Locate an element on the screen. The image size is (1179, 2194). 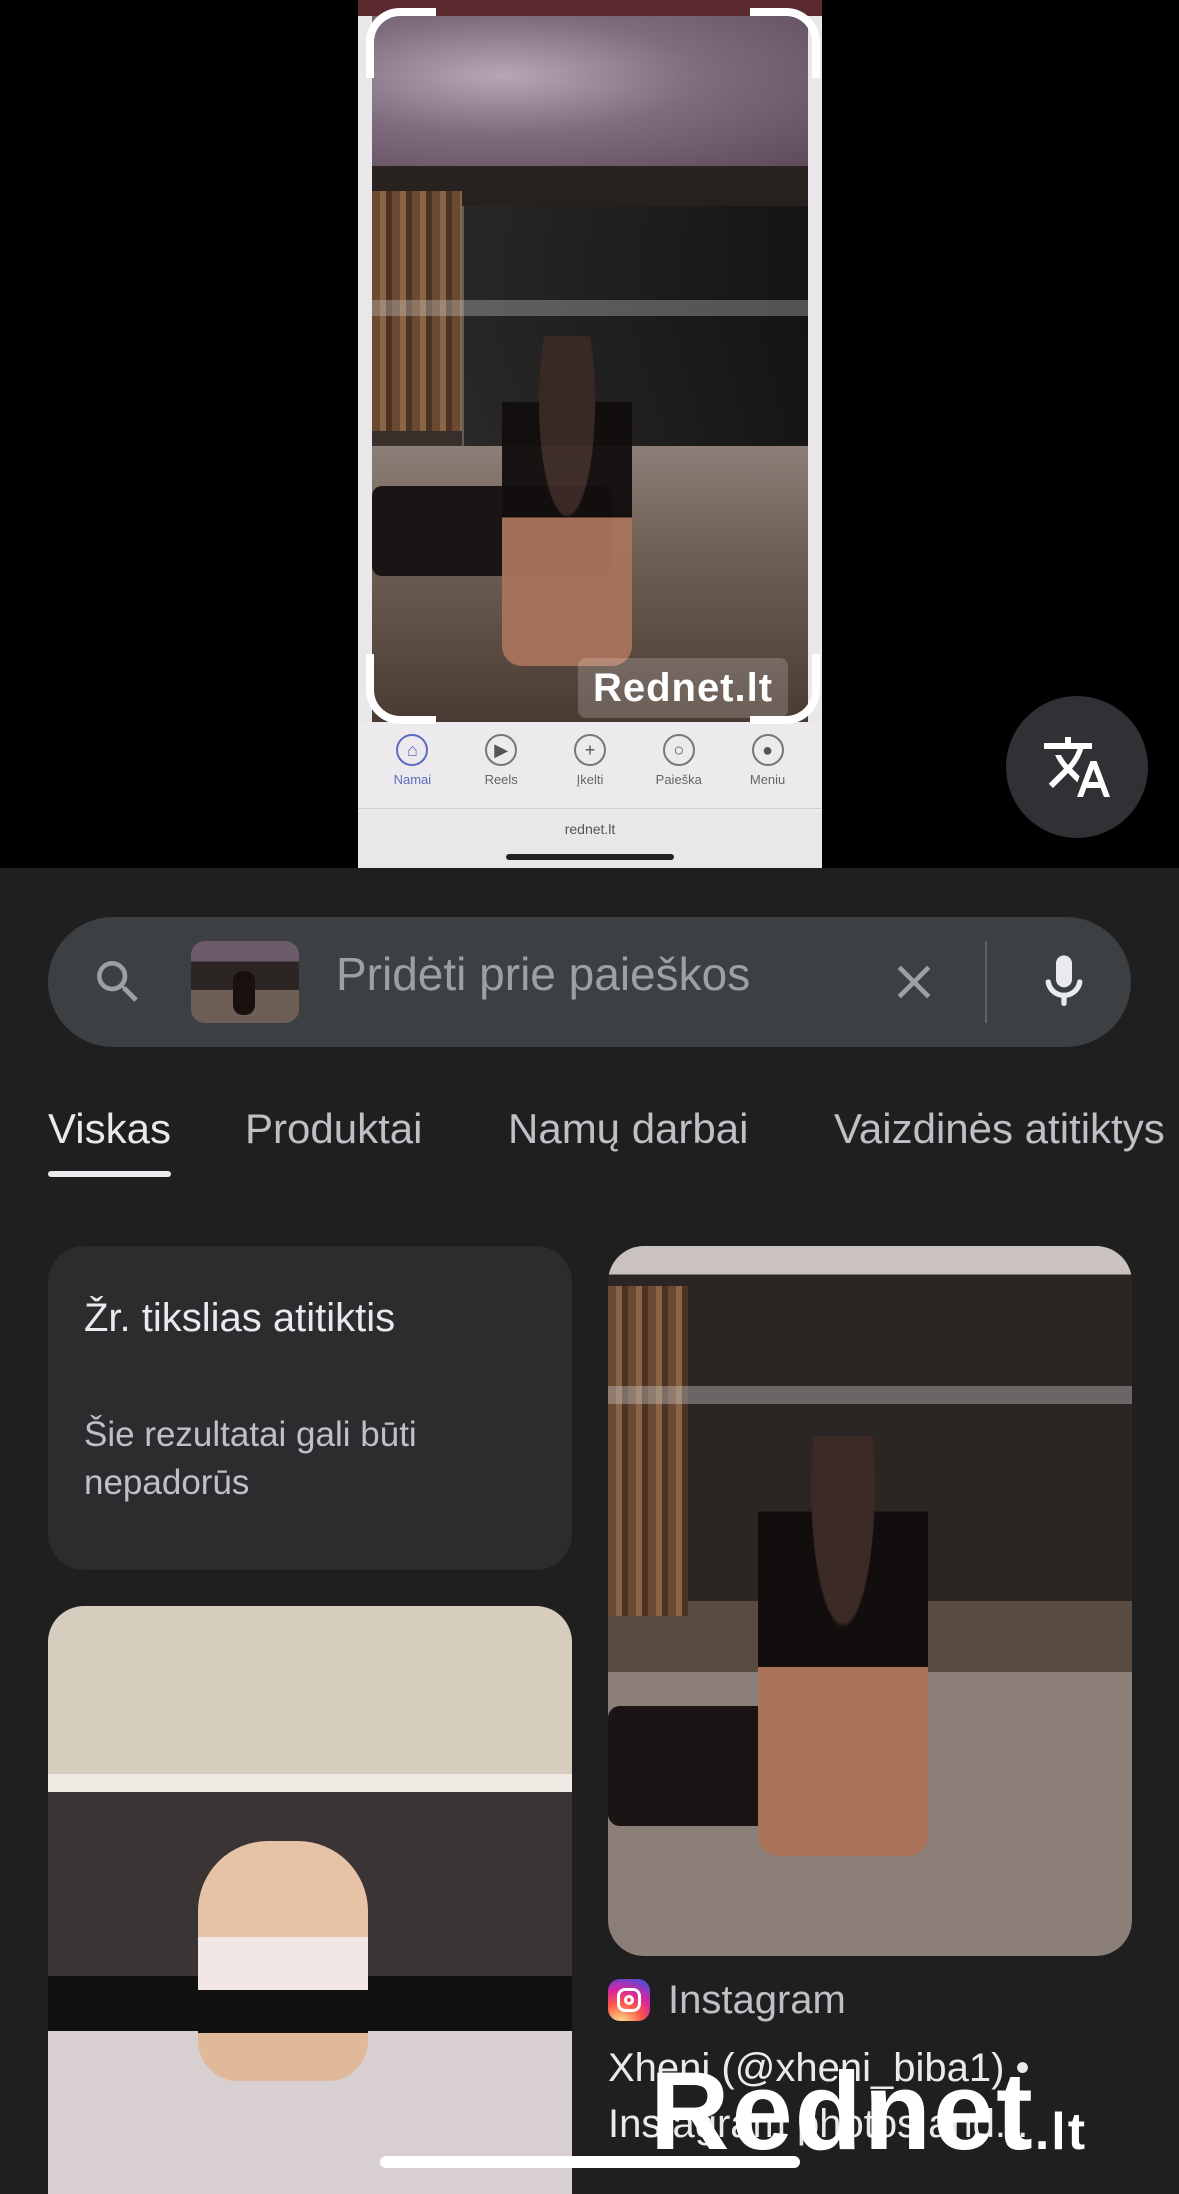
search-input: Pridėti prie paieškos is located at coordinates (543, 974).